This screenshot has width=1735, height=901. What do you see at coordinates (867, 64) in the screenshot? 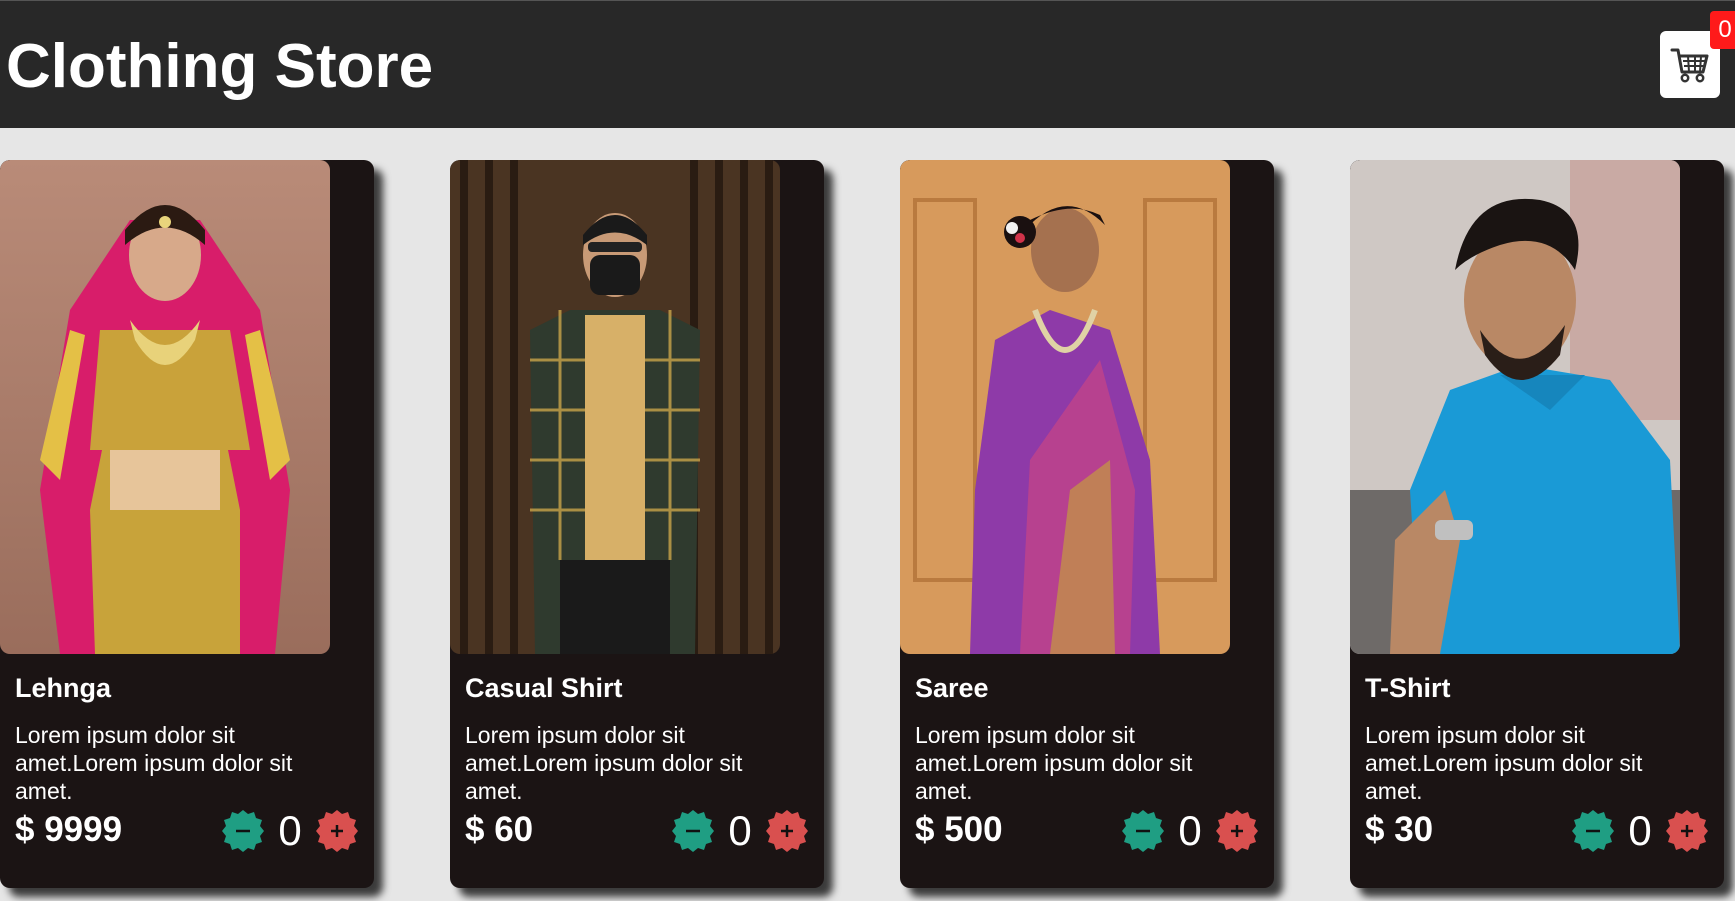
I see `app-header: Clothing Store` at bounding box center [867, 64].